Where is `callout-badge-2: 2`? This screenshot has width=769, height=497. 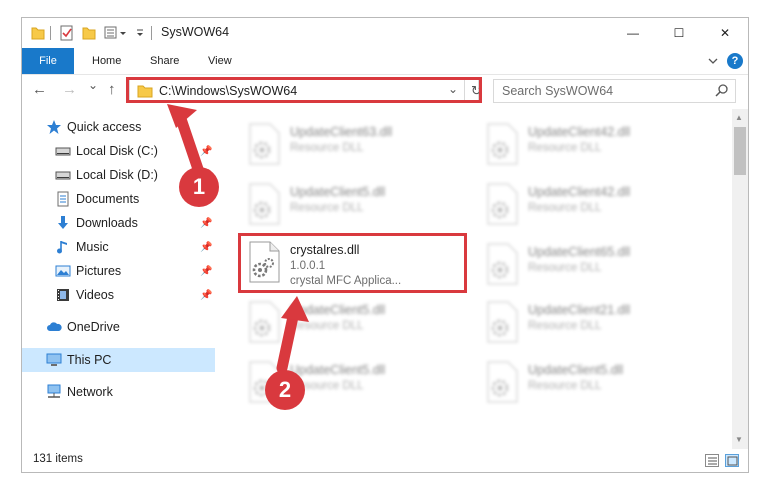
callout-badge-2: 2 is located at coordinates (285, 390).